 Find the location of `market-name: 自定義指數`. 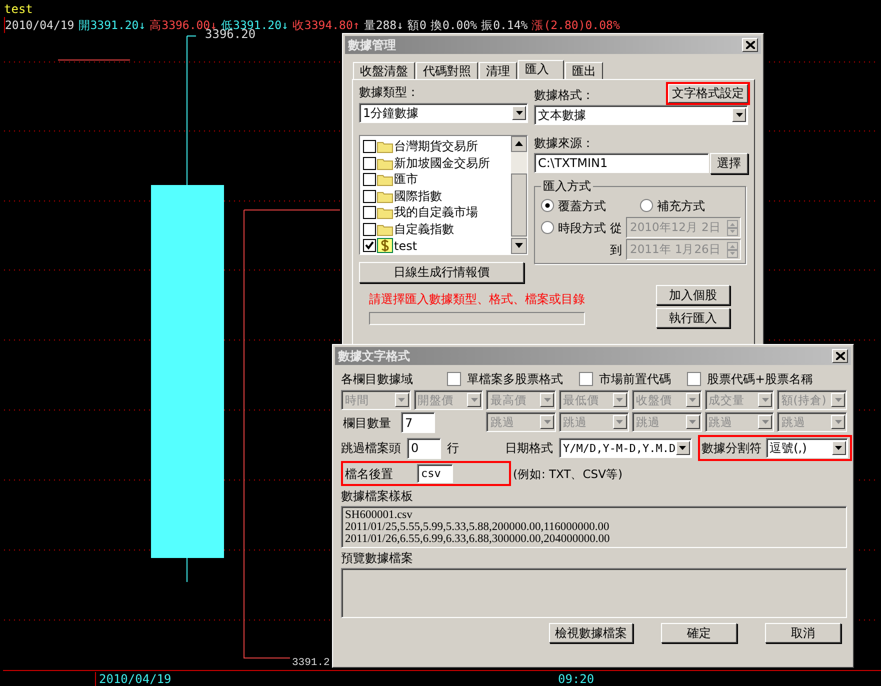

market-name: 自定義指數 is located at coordinates (424, 229).